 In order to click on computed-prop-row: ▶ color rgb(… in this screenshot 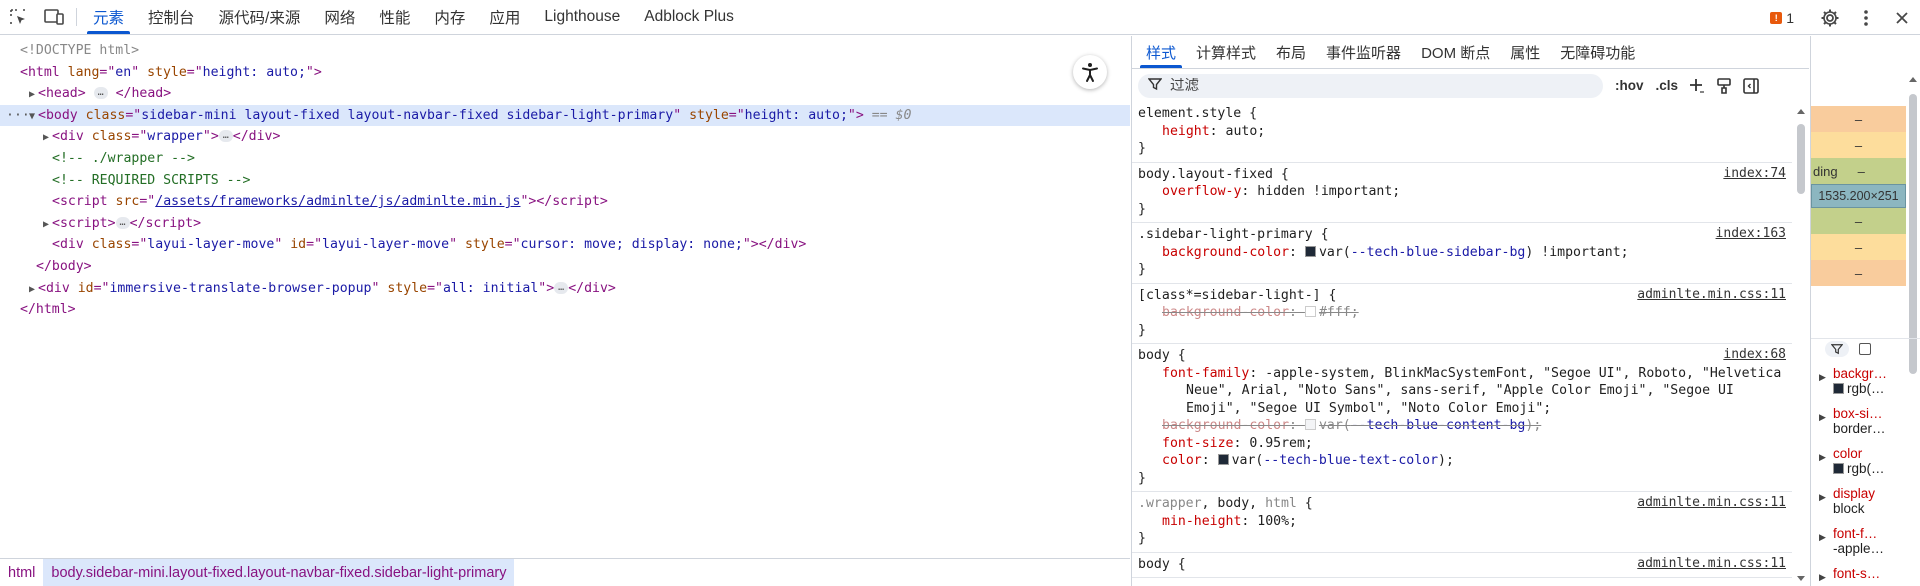, I will do `click(1865, 466)`.